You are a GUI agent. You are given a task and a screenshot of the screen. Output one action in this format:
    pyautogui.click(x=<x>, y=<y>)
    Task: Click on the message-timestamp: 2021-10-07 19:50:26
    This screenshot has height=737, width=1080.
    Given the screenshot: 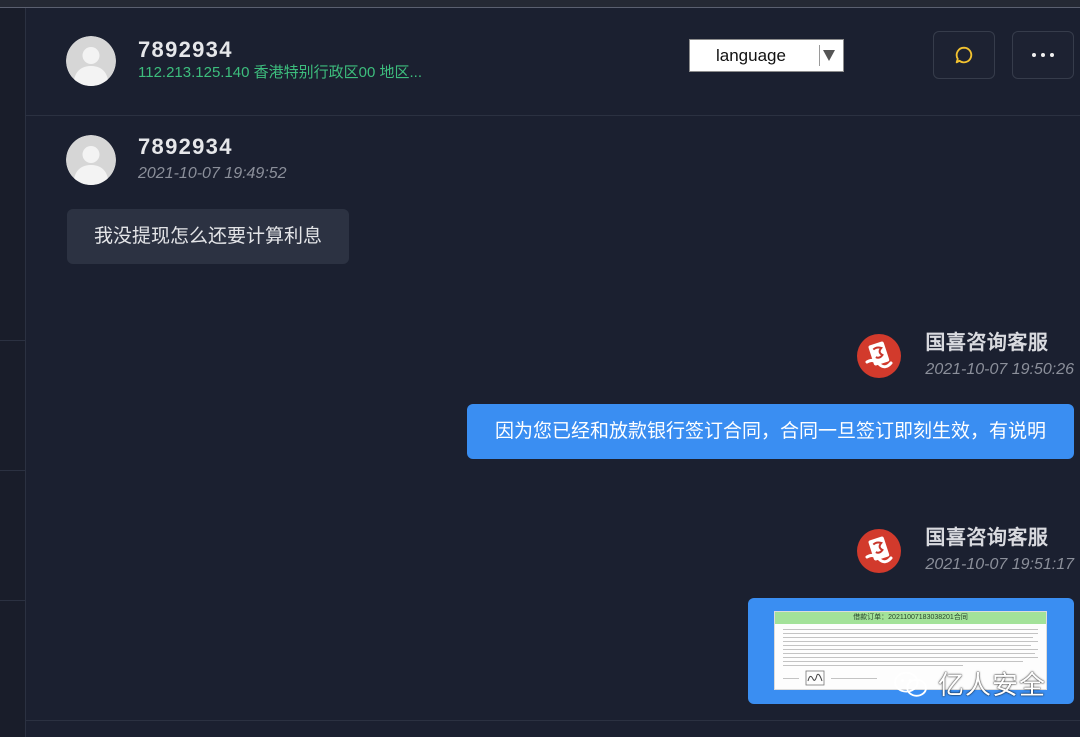 What is the action you would take?
    pyautogui.click(x=999, y=369)
    